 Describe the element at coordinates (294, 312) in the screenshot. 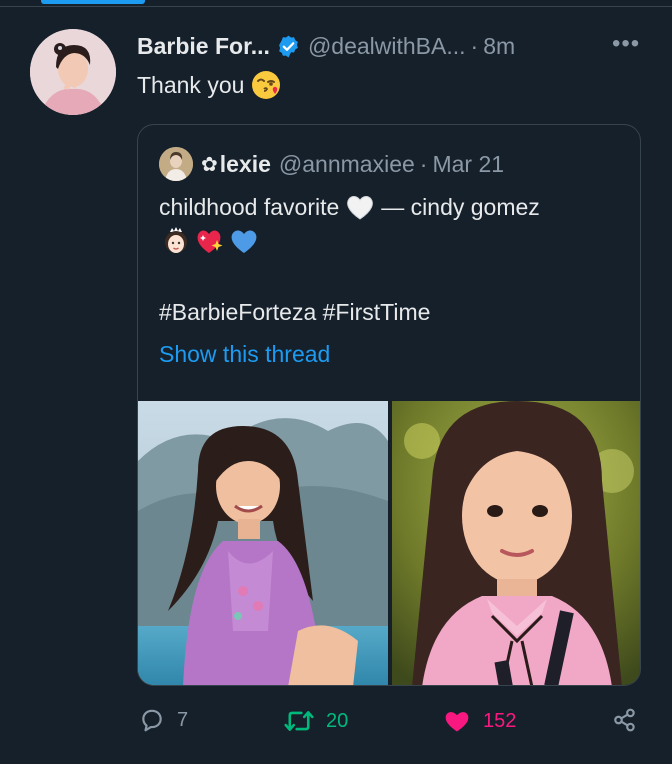

I see `quote-hashtags: #BarbieForteza #FirstTime` at that location.